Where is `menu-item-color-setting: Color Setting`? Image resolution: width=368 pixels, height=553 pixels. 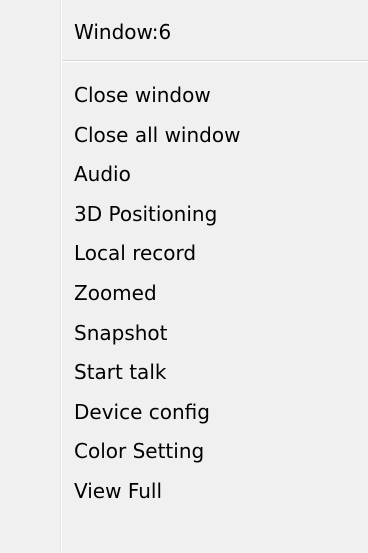 menu-item-color-setting: Color Setting is located at coordinates (215, 452).